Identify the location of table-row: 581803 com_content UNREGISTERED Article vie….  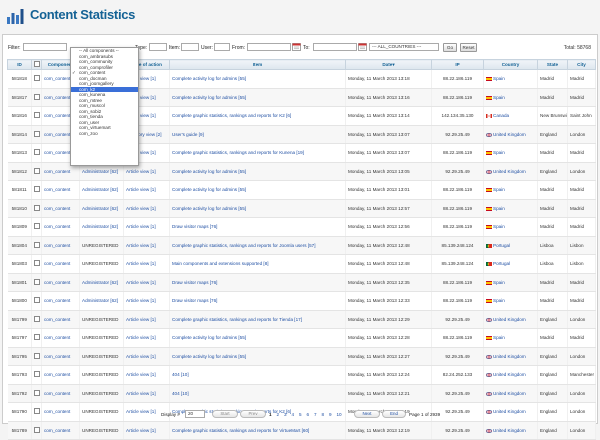
(301, 264).